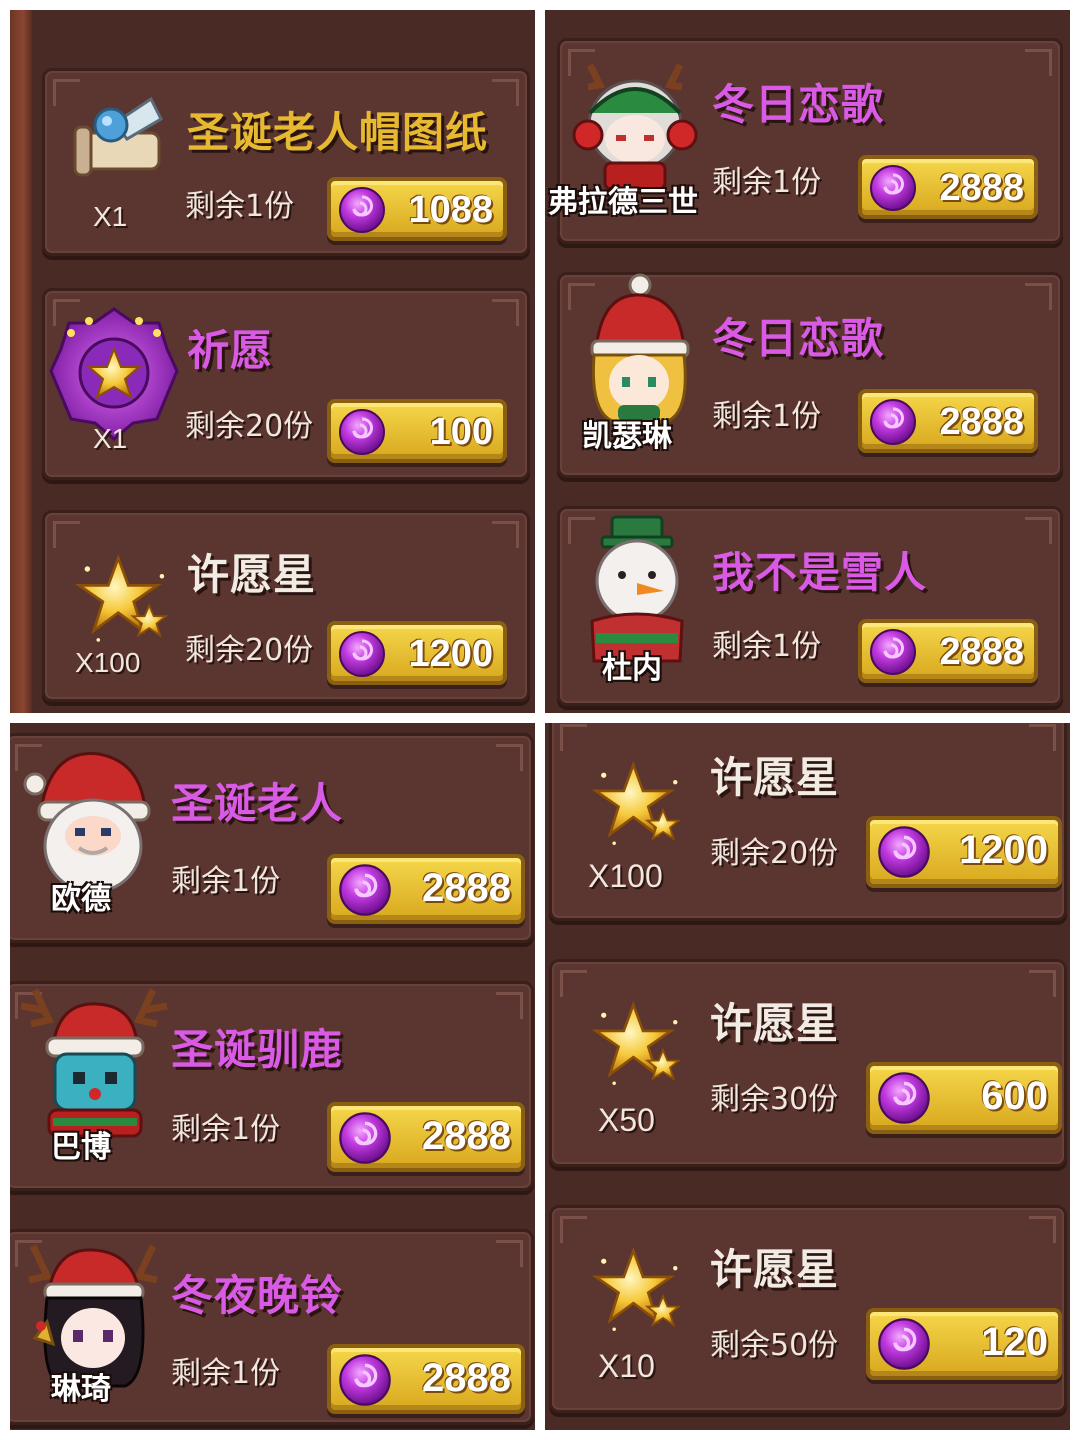 The width and height of the screenshot is (1080, 1440). What do you see at coordinates (286, 384) in the screenshot?
I see `shop-item-card: X1 祈愿 剩余20份 100` at bounding box center [286, 384].